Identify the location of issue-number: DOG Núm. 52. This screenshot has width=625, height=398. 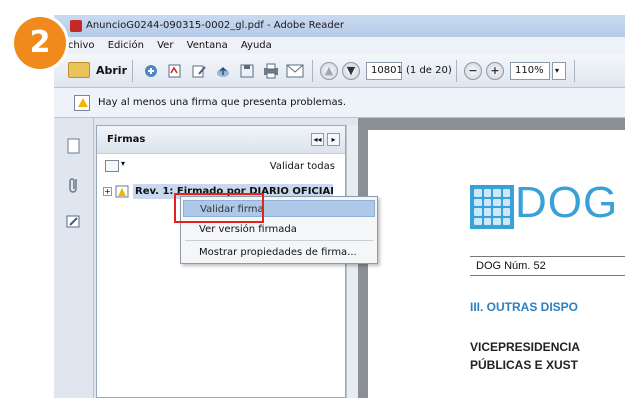
(547, 266).